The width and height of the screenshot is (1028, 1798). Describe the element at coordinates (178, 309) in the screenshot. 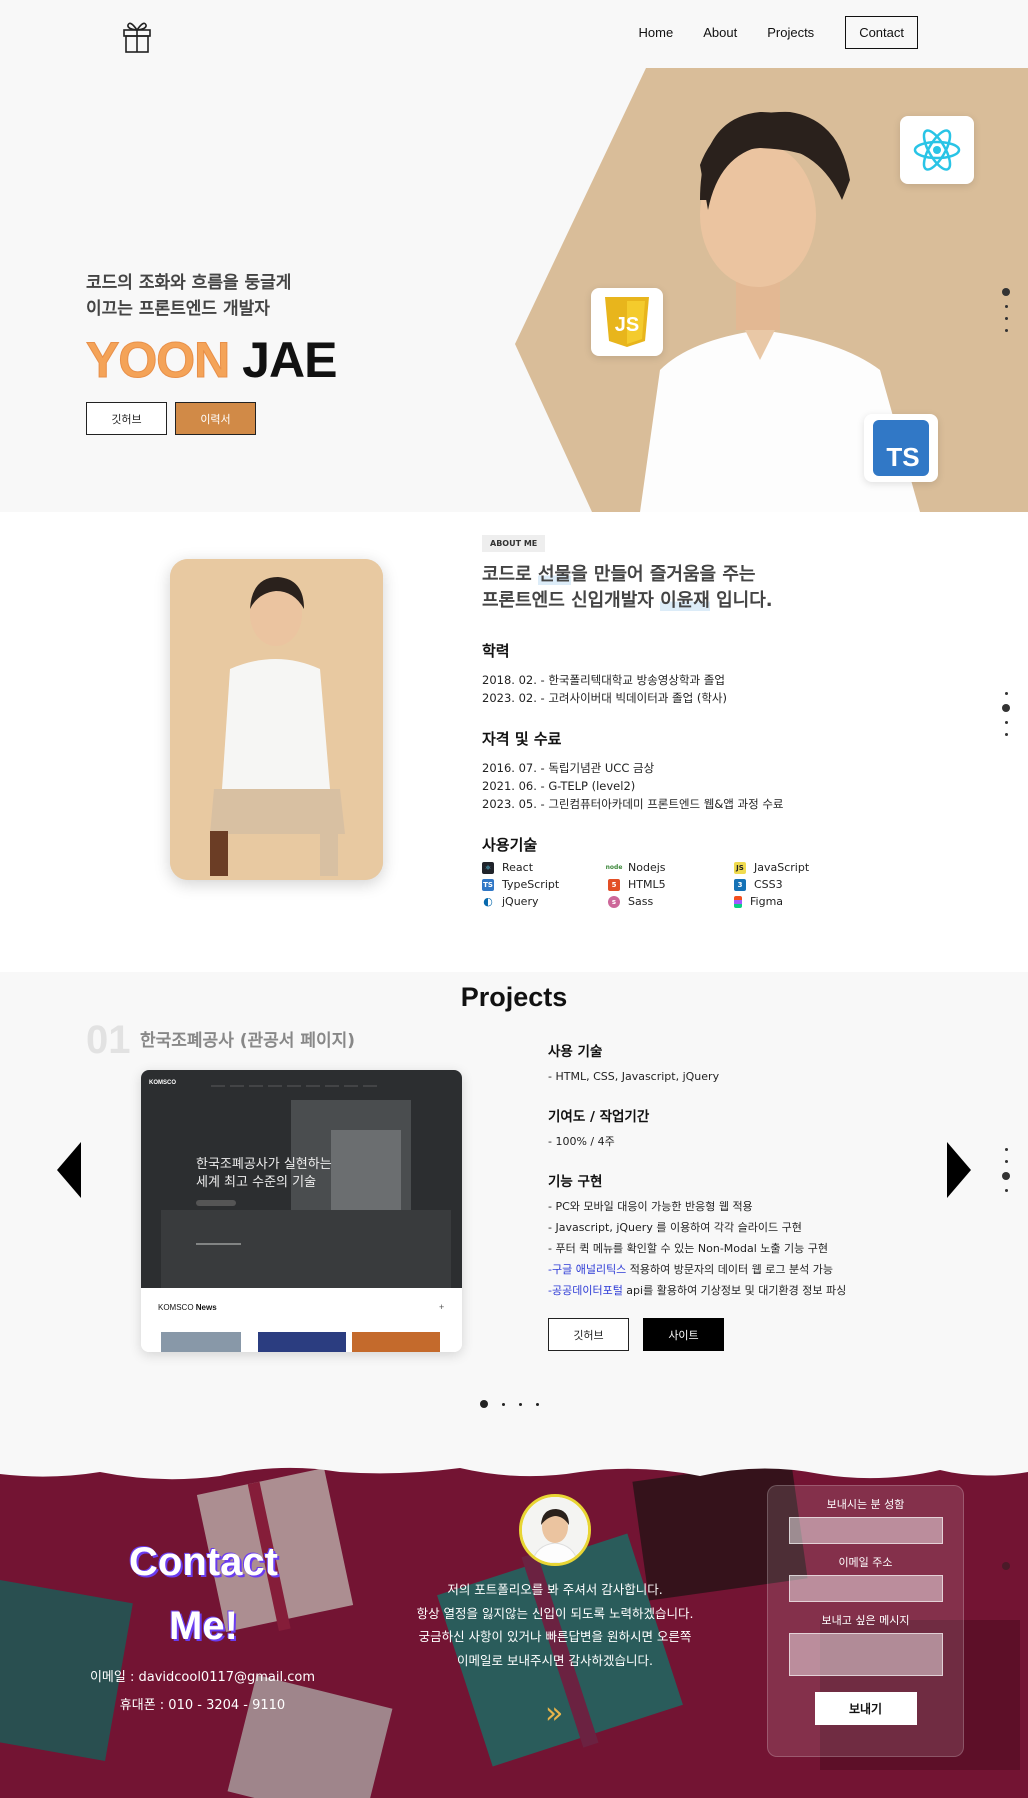

I see `hero-tagline-2: 이끄는 프론트엔드 개발자` at that location.